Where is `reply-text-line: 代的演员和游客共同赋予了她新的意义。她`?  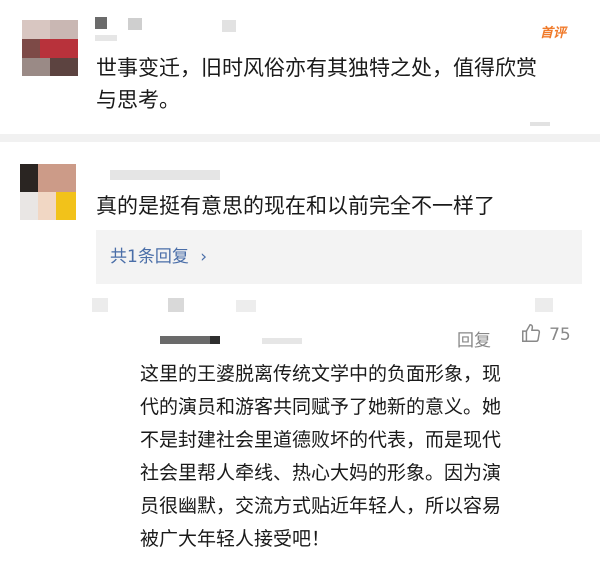 reply-text-line: 代的演员和游客共同赋予了她新的意义。她 is located at coordinates (321, 407).